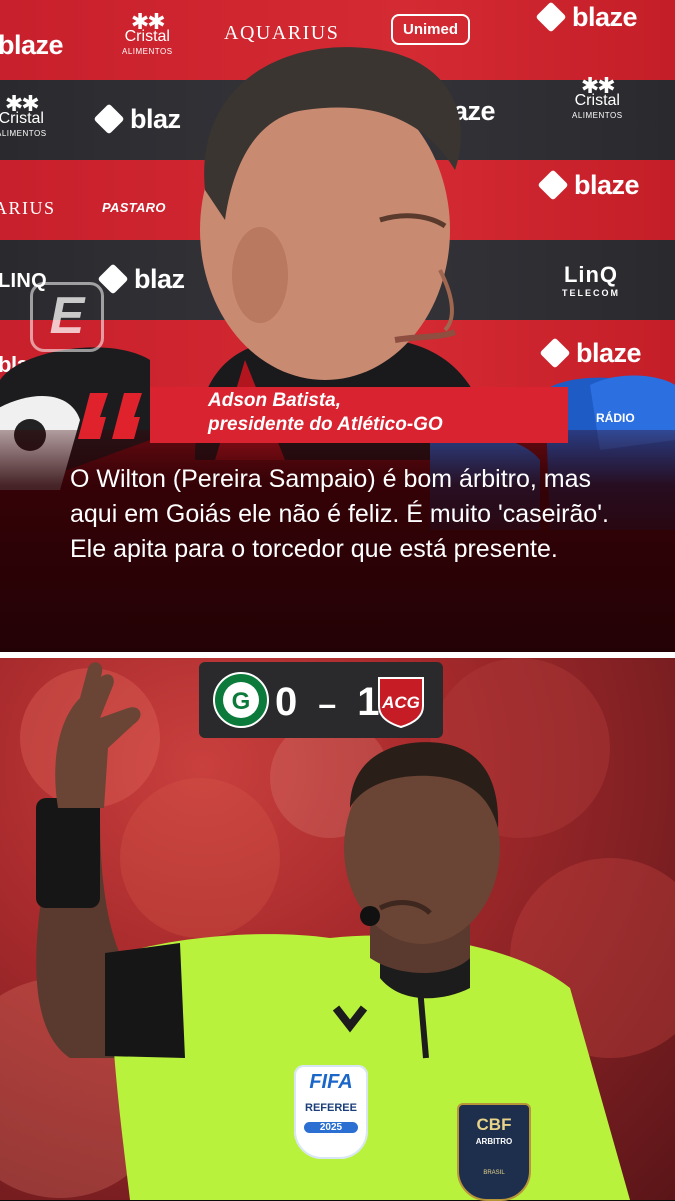  What do you see at coordinates (331, 1082) in the screenshot?
I see `fifa-badge-title: FIFA` at bounding box center [331, 1082].